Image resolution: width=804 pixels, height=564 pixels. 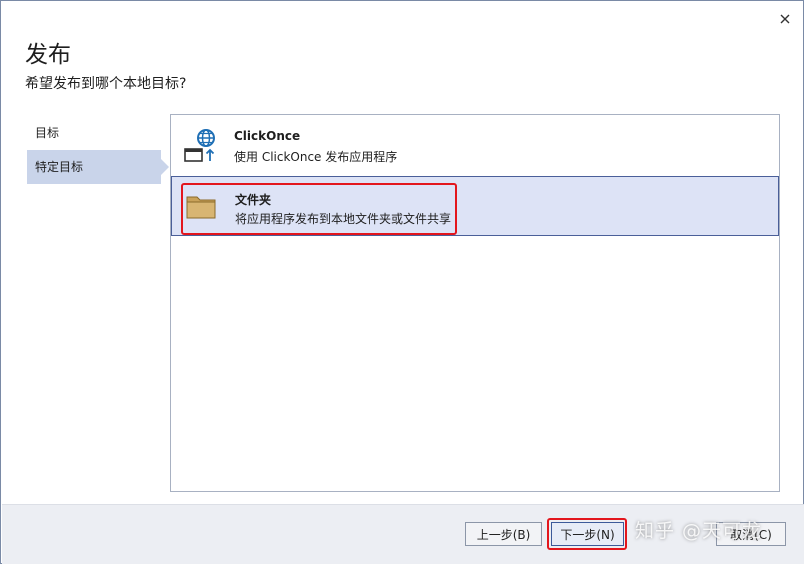 What do you see at coordinates (48, 55) in the screenshot?
I see `dialog-title: 发布` at bounding box center [48, 55].